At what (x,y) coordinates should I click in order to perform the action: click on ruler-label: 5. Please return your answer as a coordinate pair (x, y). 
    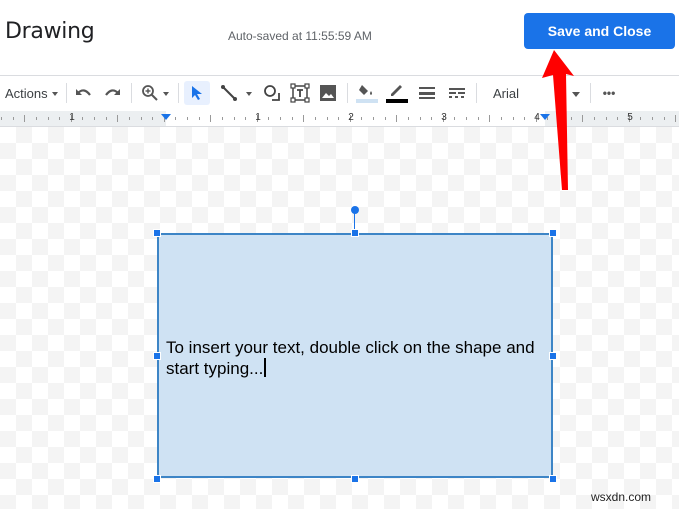
    Looking at the image, I should click on (630, 117).